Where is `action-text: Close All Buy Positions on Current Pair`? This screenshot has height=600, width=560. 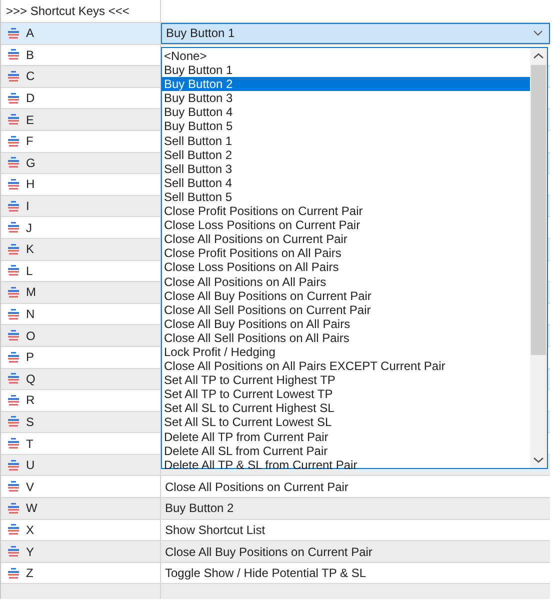 action-text: Close All Buy Positions on Current Pair is located at coordinates (268, 552).